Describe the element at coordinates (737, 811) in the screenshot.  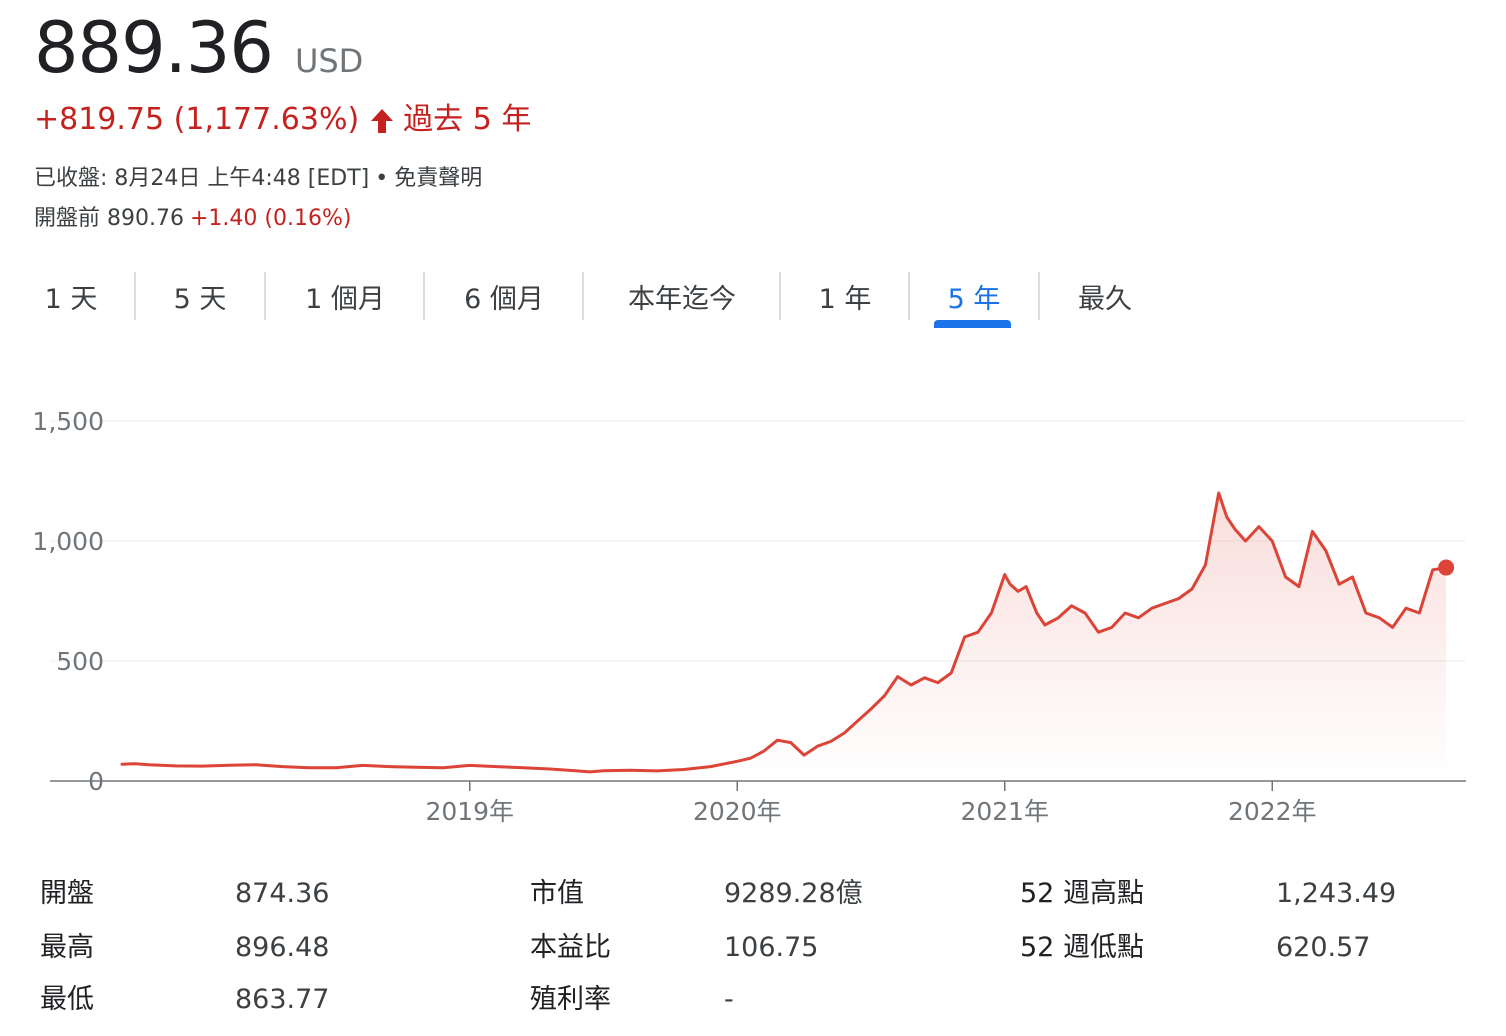
I see `x-tick-label: 2020年` at that location.